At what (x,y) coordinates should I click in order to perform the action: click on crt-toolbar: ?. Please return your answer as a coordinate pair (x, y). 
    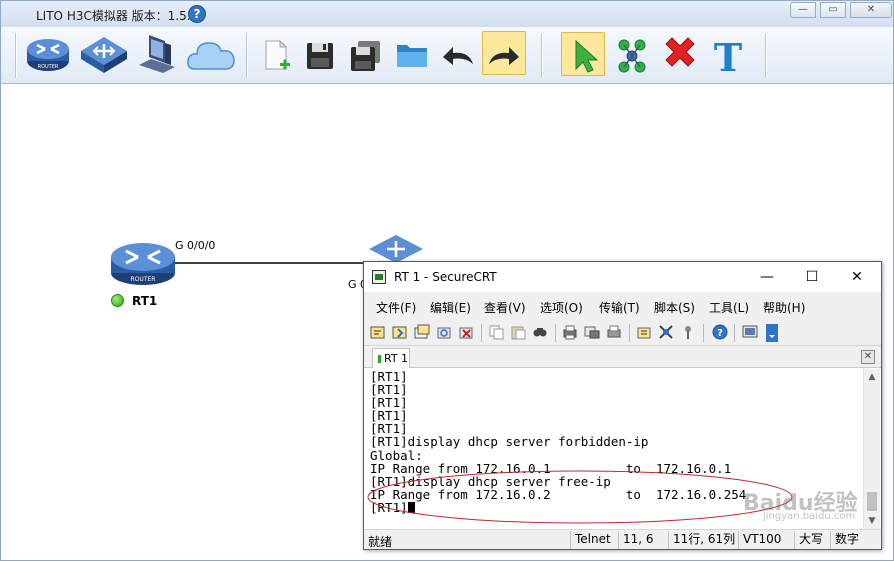
    Looking at the image, I should click on (622, 333).